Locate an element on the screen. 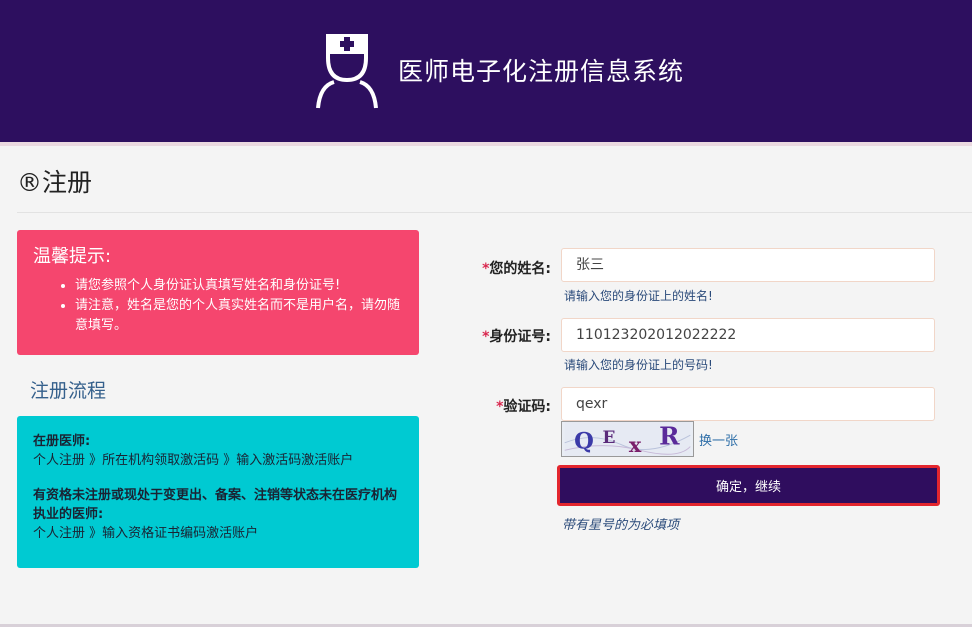  captcha-char: R is located at coordinates (669, 436).